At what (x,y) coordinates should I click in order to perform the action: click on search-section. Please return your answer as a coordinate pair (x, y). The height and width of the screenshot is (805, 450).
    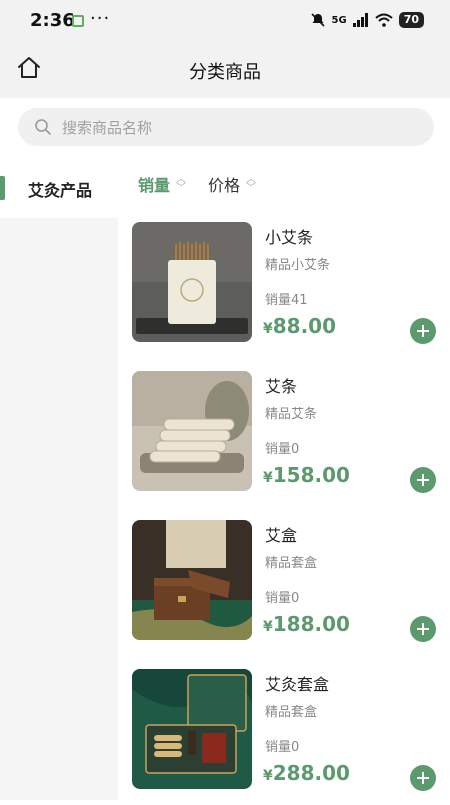
    Looking at the image, I should click on (225, 128).